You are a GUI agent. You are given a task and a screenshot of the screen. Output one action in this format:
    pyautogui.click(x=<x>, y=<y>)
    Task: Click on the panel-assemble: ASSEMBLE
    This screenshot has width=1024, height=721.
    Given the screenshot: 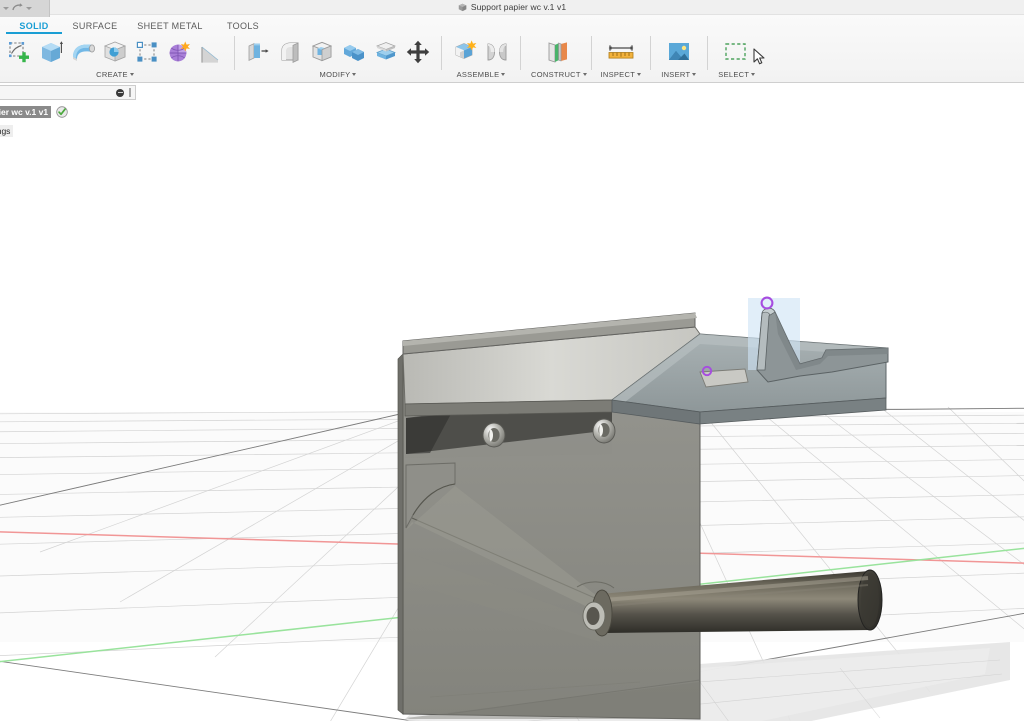 What is the action you would take?
    pyautogui.click(x=481, y=58)
    